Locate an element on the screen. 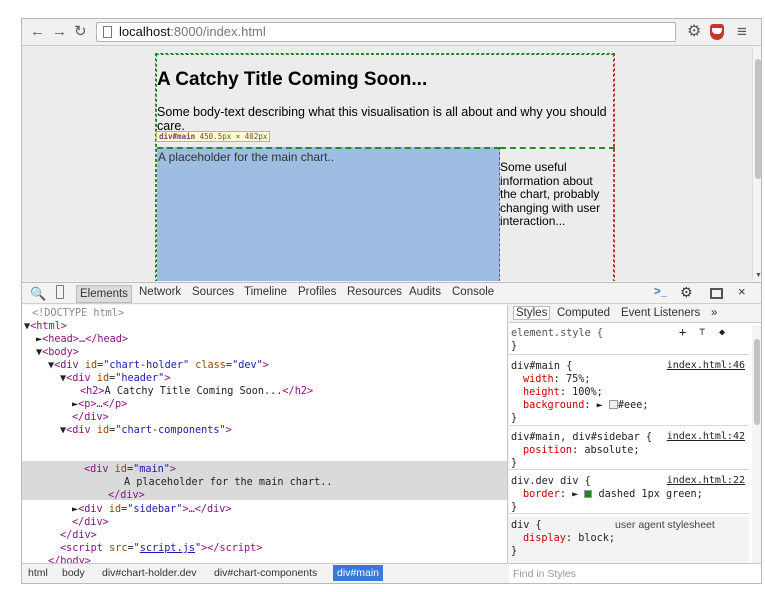  dom-chart-components-id: "chart-components" is located at coordinates (170, 430).